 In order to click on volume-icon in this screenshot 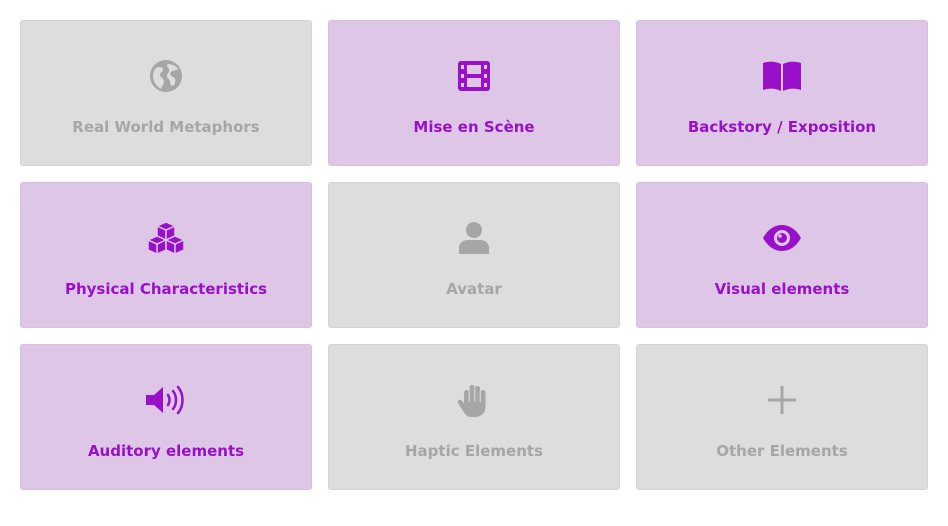, I will do `click(166, 400)`.